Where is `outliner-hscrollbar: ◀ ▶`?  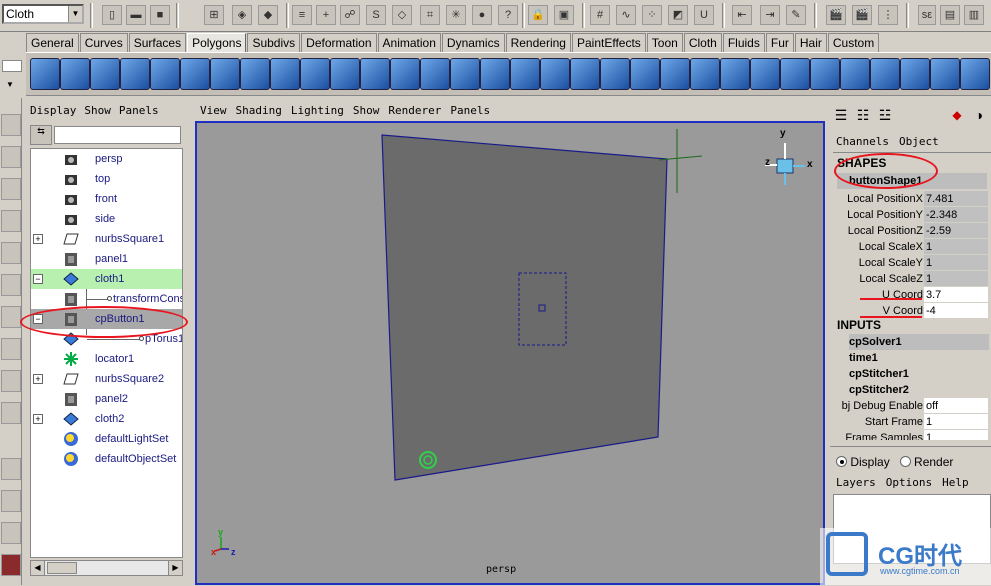 outliner-hscrollbar: ◀ ▶ is located at coordinates (106, 568).